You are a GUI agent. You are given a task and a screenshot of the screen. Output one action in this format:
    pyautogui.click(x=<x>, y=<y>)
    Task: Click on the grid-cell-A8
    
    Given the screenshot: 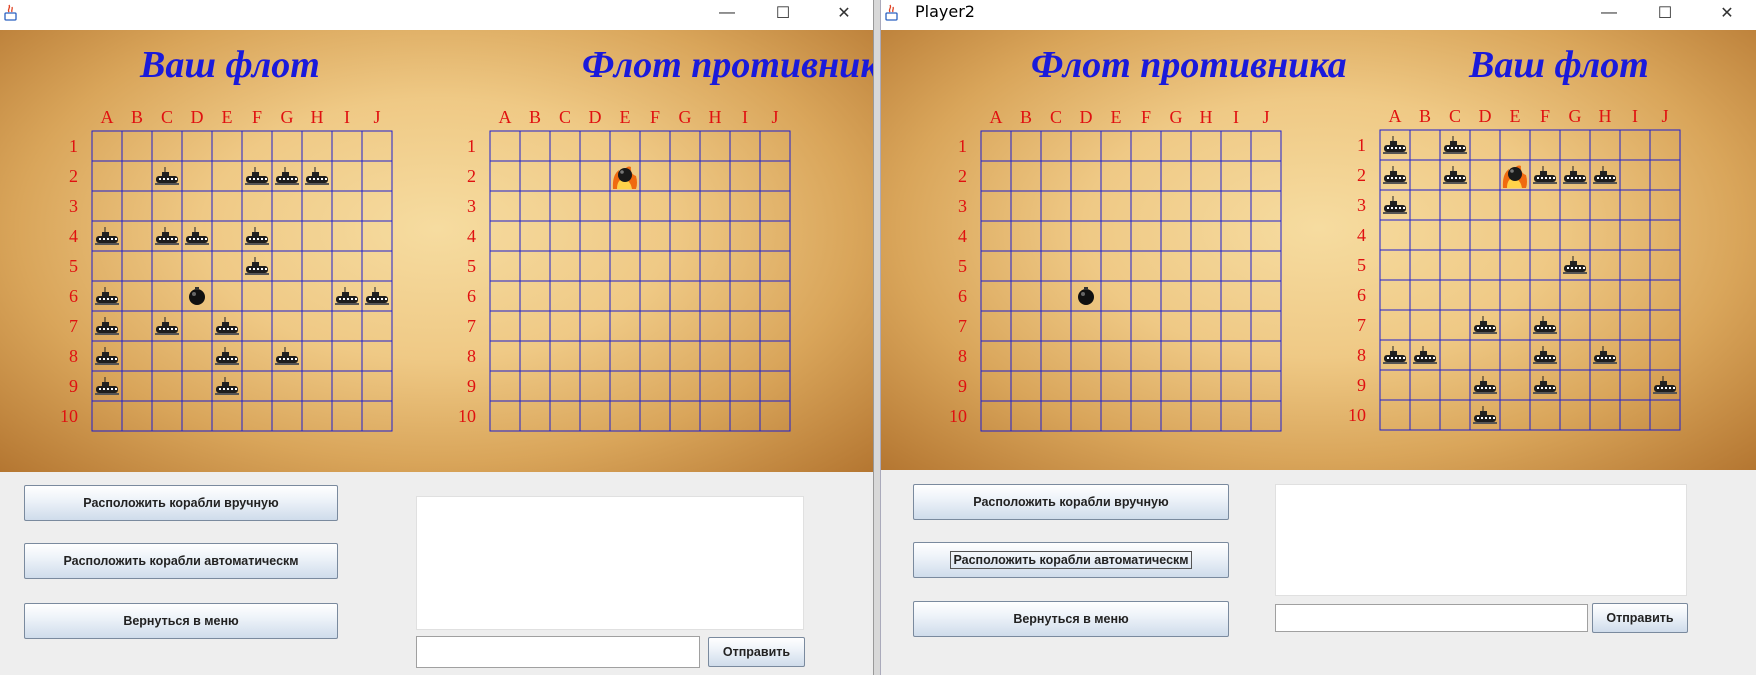 What is the action you would take?
    pyautogui.click(x=996, y=356)
    